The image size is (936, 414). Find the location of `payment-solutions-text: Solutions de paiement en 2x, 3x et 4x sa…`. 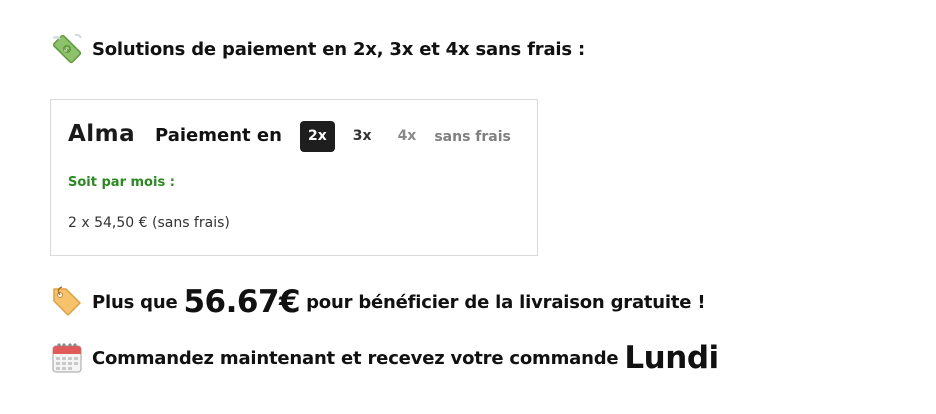

payment-solutions-text: Solutions de paiement en 2x, 3x et 4x sa… is located at coordinates (338, 49).